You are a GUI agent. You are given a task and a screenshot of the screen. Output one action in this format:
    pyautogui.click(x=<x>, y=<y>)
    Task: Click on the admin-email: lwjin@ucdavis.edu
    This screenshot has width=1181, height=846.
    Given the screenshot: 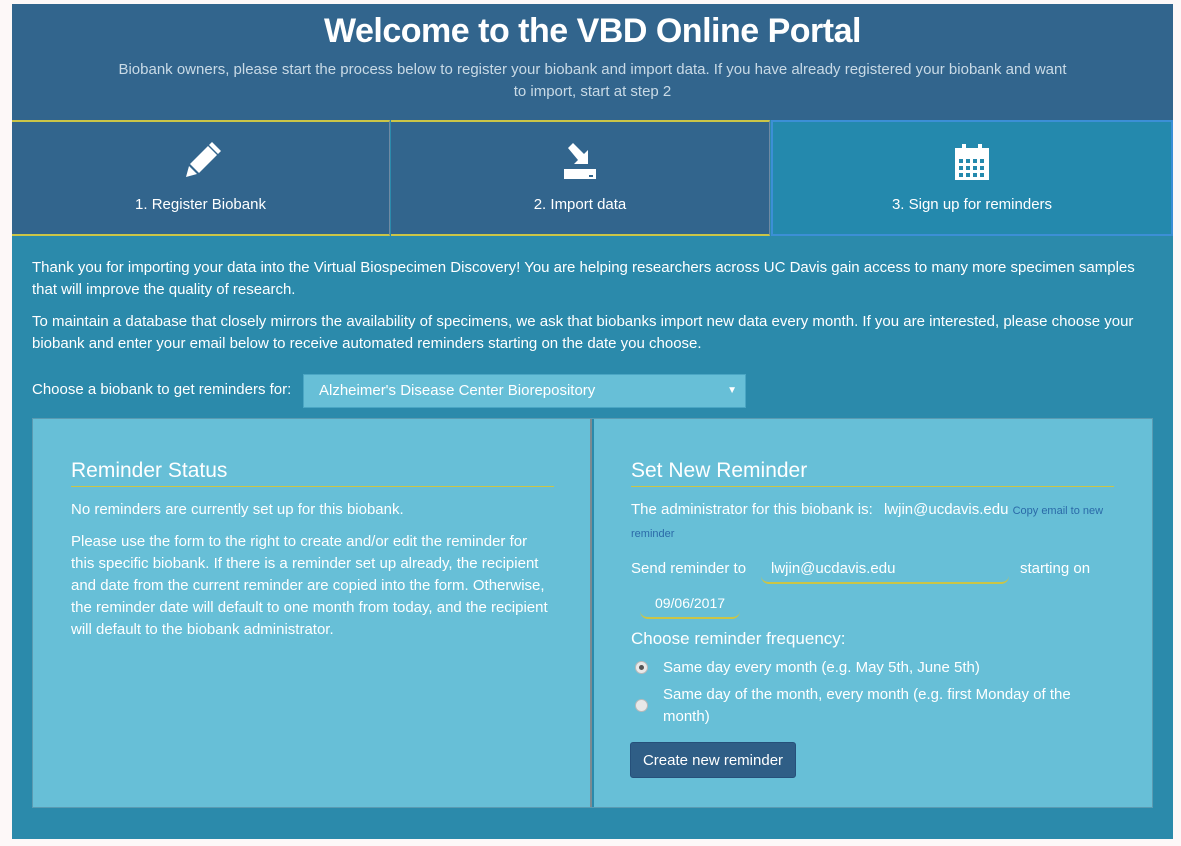 What is the action you would take?
    pyautogui.click(x=946, y=509)
    